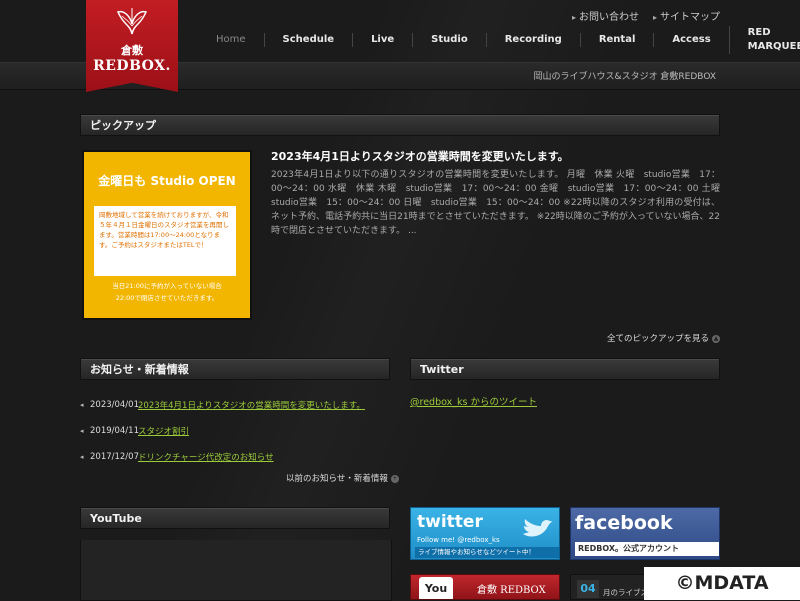  Describe the element at coordinates (616, 40) in the screenshot. I see `nav-item-rental: Rental` at that location.